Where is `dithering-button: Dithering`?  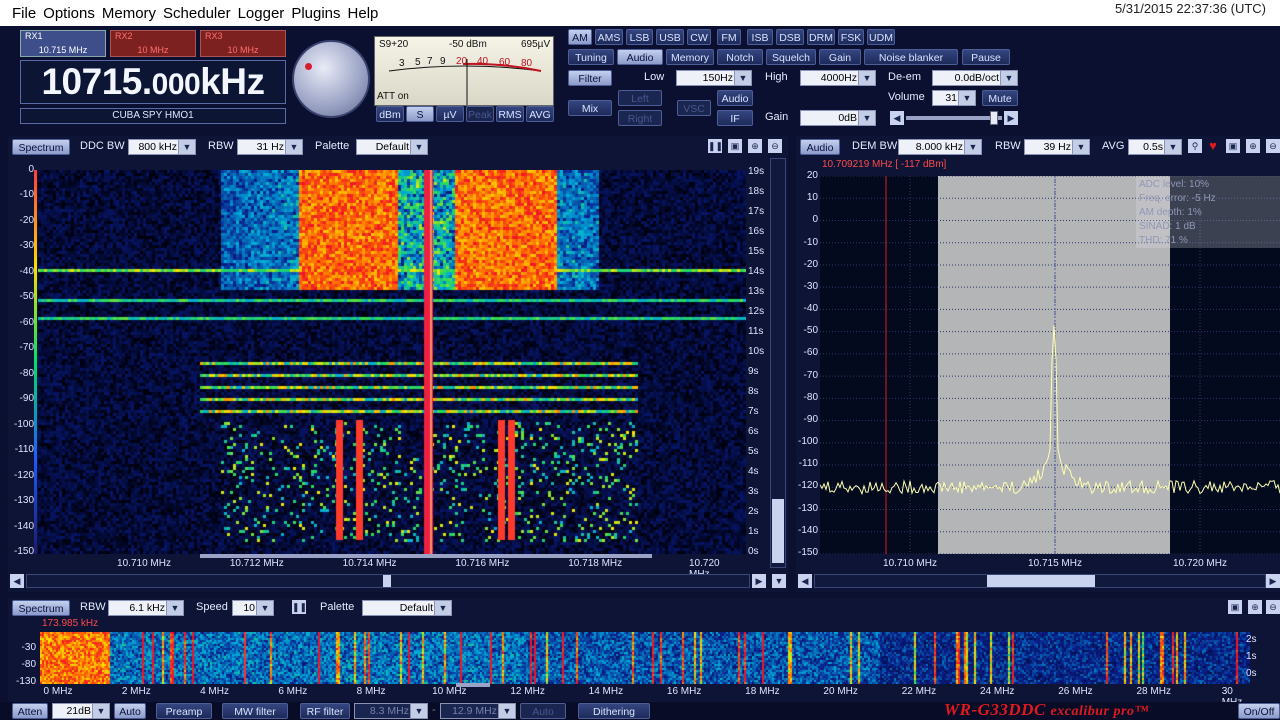 dithering-button: Dithering is located at coordinates (614, 711).